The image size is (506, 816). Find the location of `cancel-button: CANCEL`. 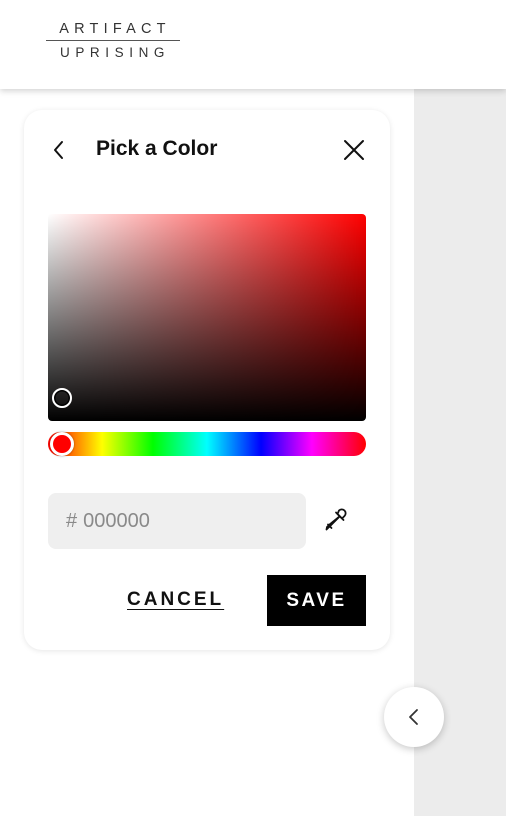

cancel-button: CANCEL is located at coordinates (175, 600).